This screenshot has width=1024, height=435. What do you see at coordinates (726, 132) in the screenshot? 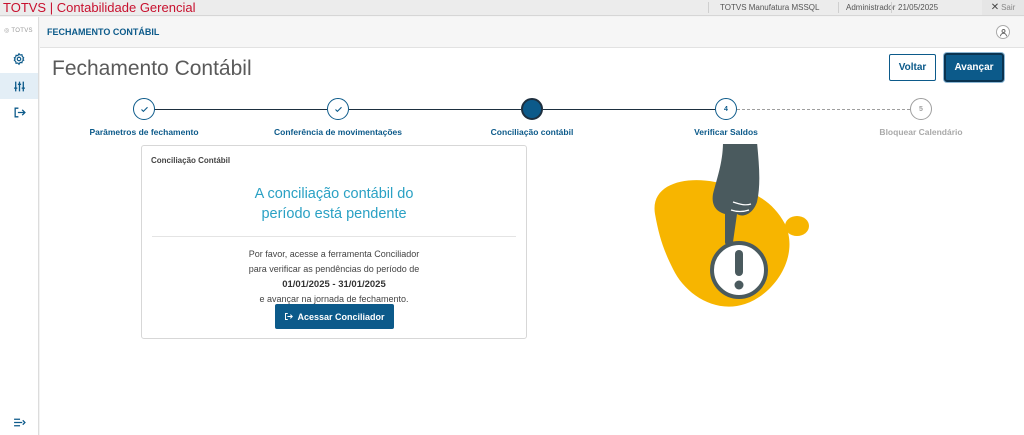
I see `step-4-label: Verificar Saldos` at bounding box center [726, 132].